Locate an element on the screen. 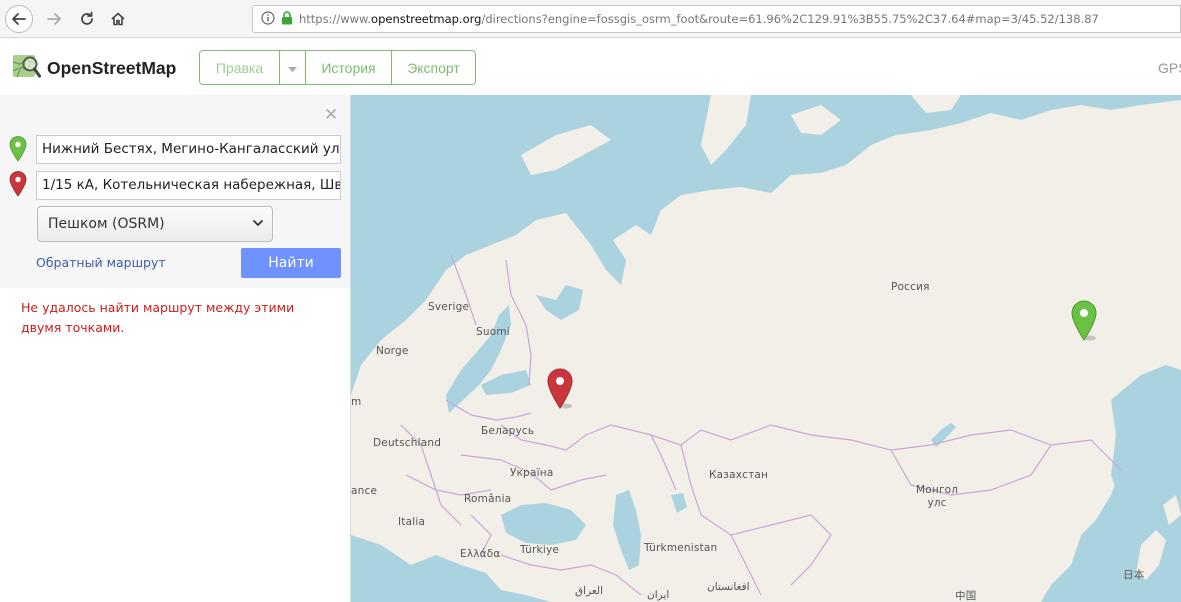  map-label-france: ance is located at coordinates (364, 491).